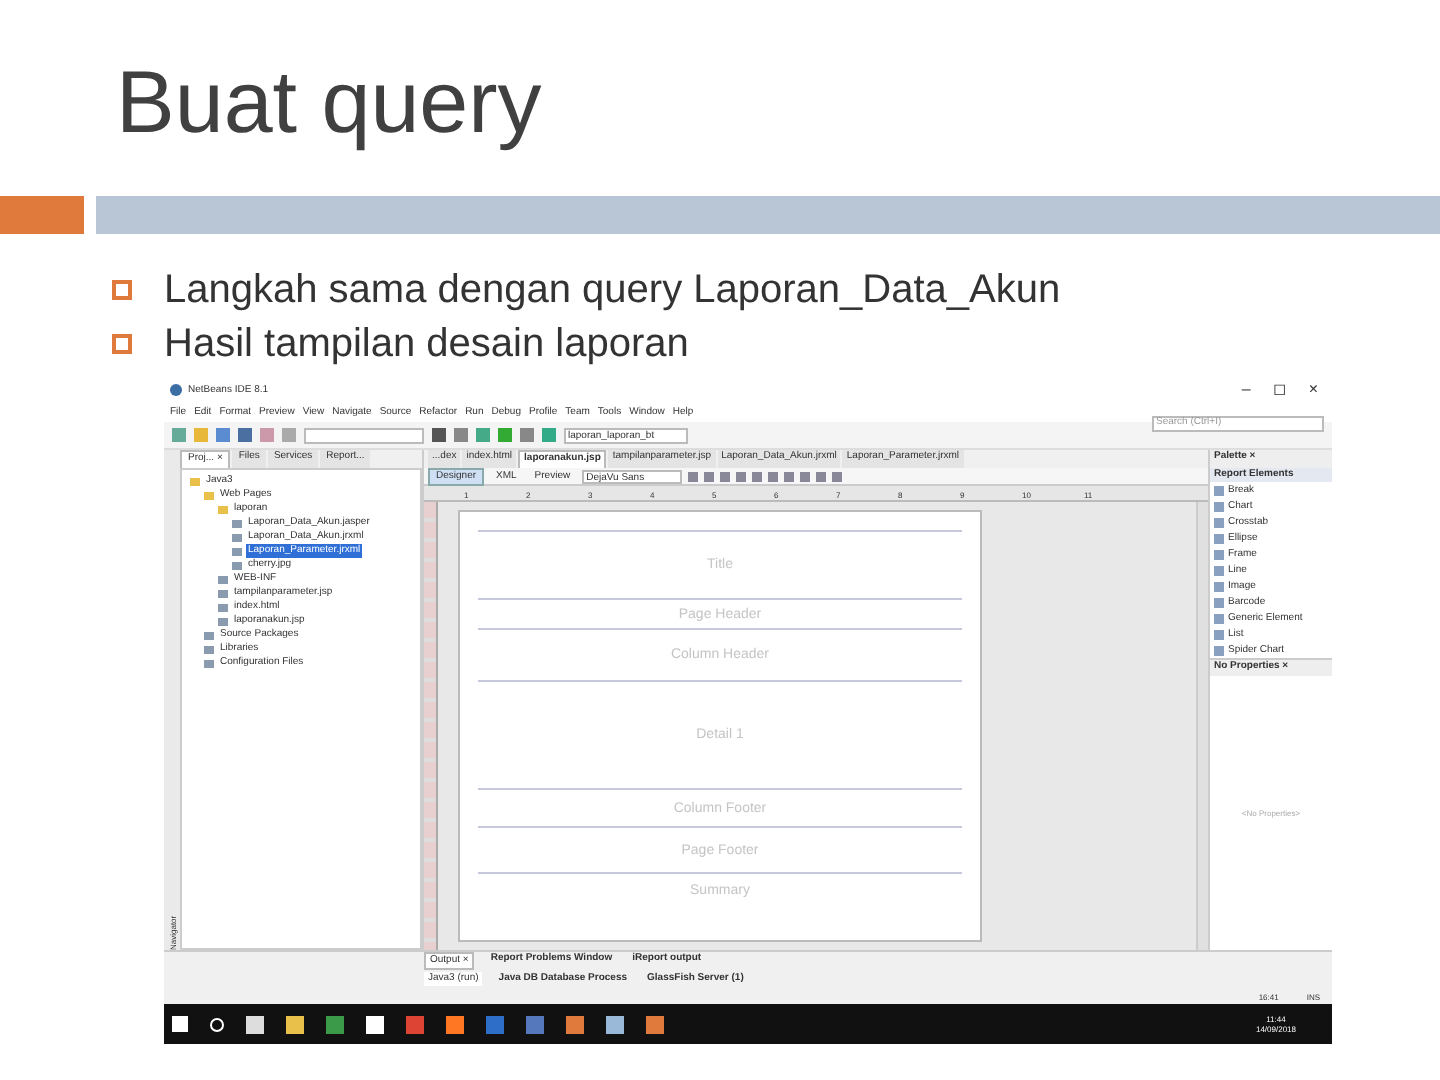 This screenshot has height=1080, width=1440. Describe the element at coordinates (217, 1024) in the screenshot. I see `search-icon` at that location.